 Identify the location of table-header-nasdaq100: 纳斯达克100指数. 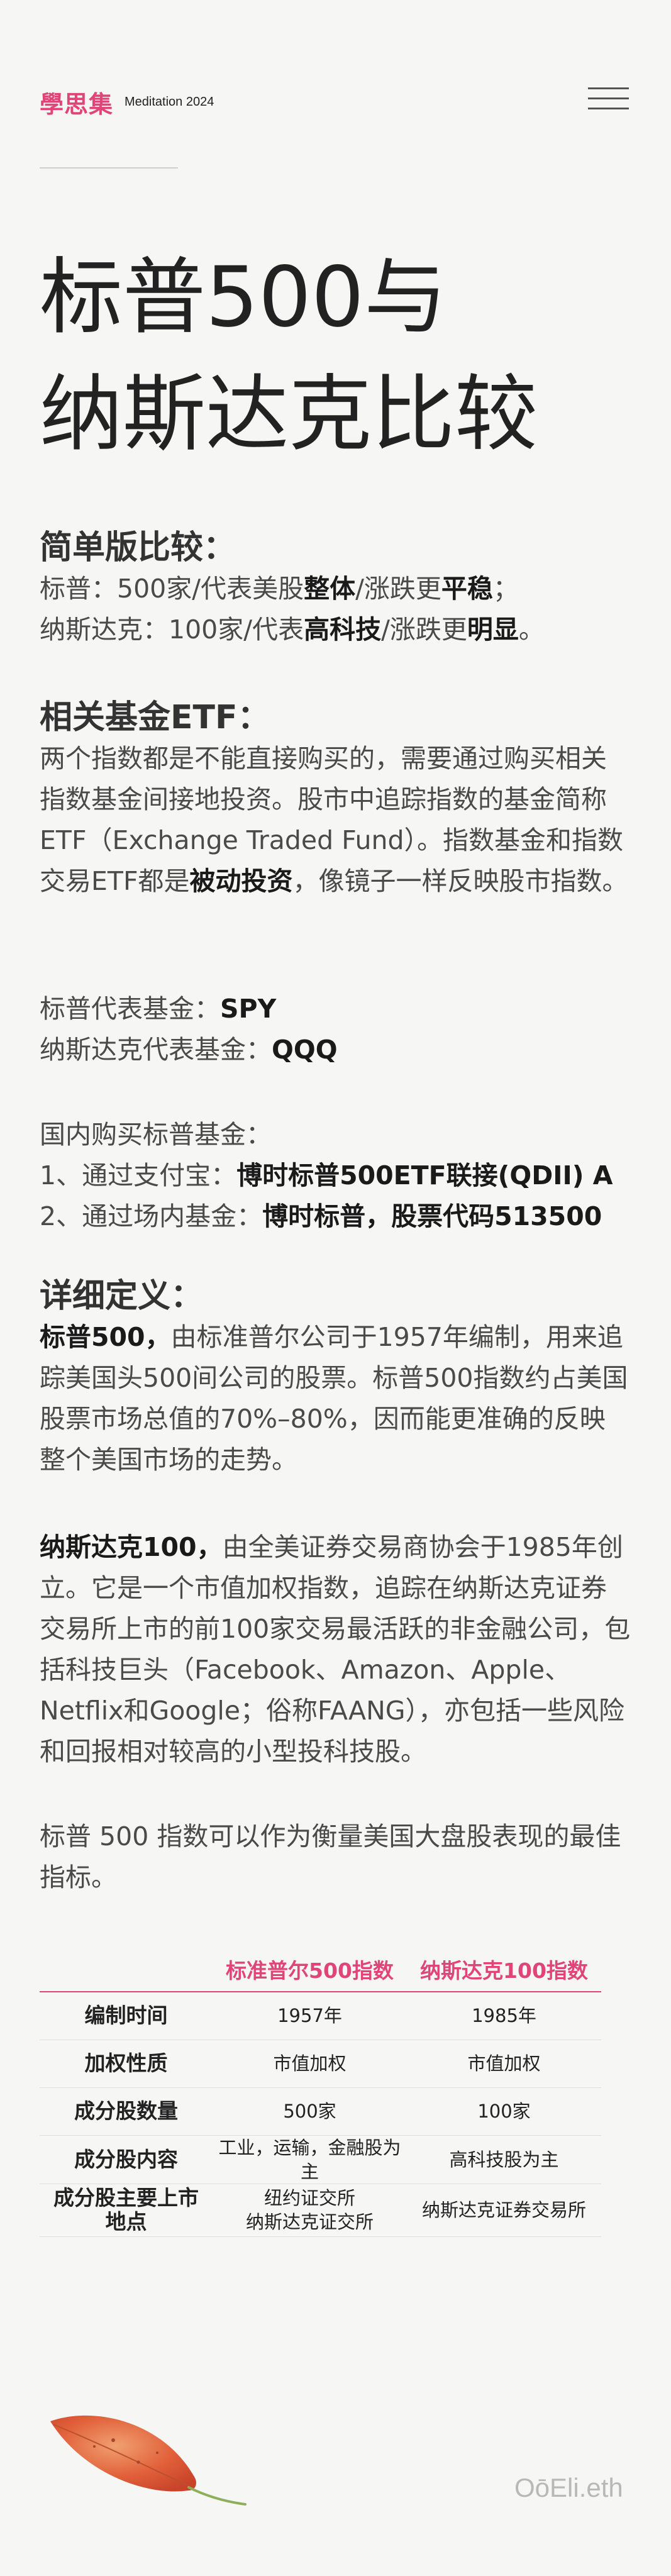
(504, 1969).